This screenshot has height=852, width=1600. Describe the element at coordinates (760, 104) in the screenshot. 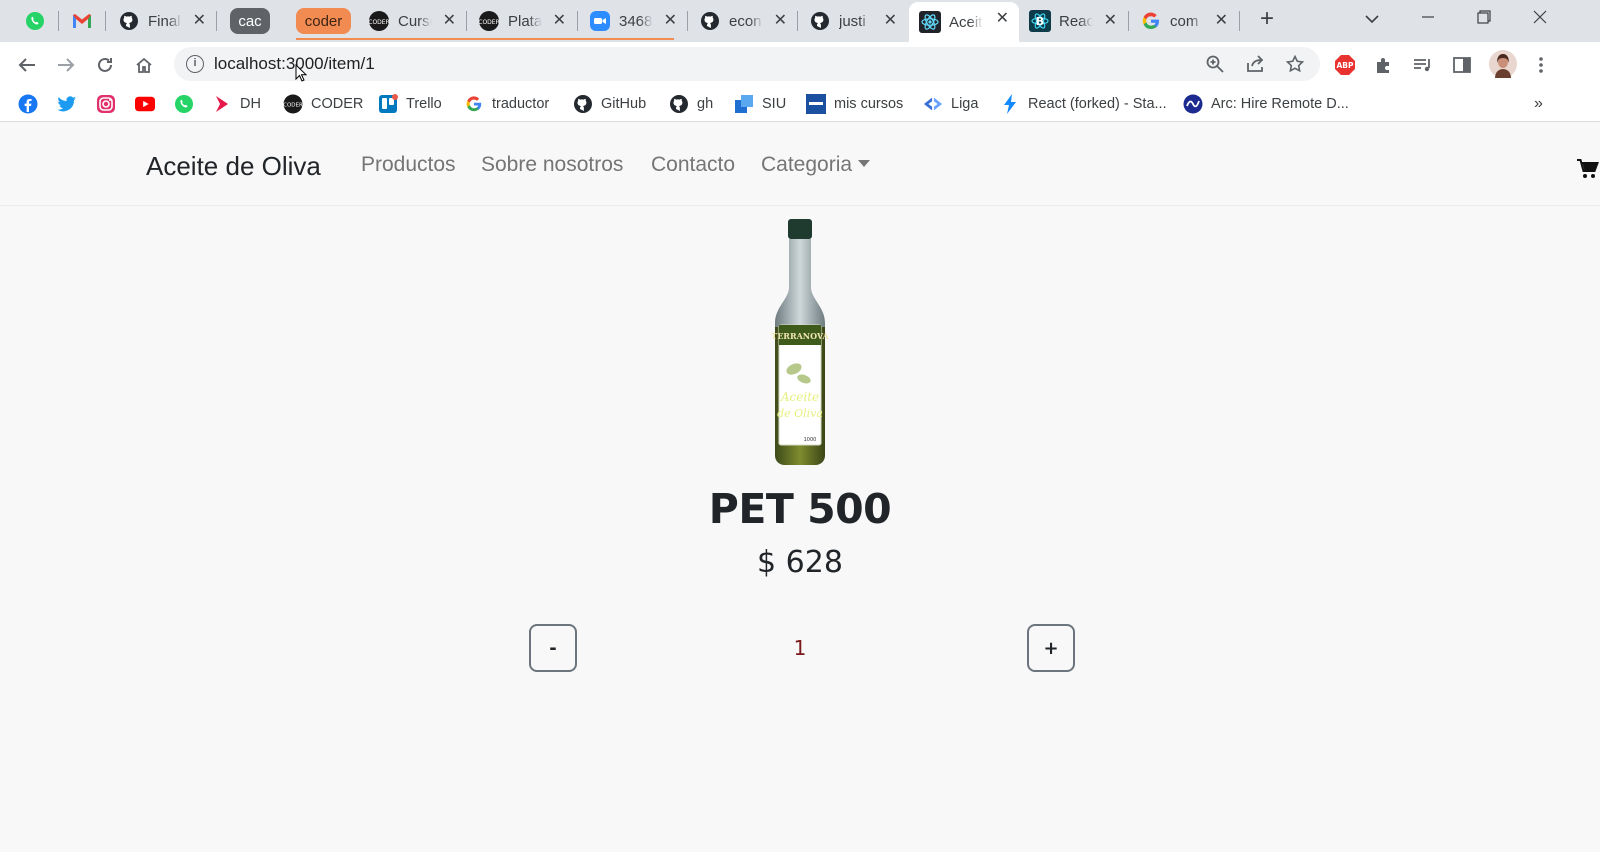

I see `bookmark-siu: SIU` at that location.